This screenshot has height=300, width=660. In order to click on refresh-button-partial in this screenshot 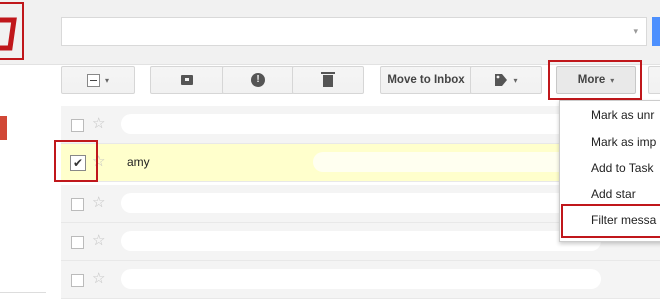, I will do `click(654, 80)`.